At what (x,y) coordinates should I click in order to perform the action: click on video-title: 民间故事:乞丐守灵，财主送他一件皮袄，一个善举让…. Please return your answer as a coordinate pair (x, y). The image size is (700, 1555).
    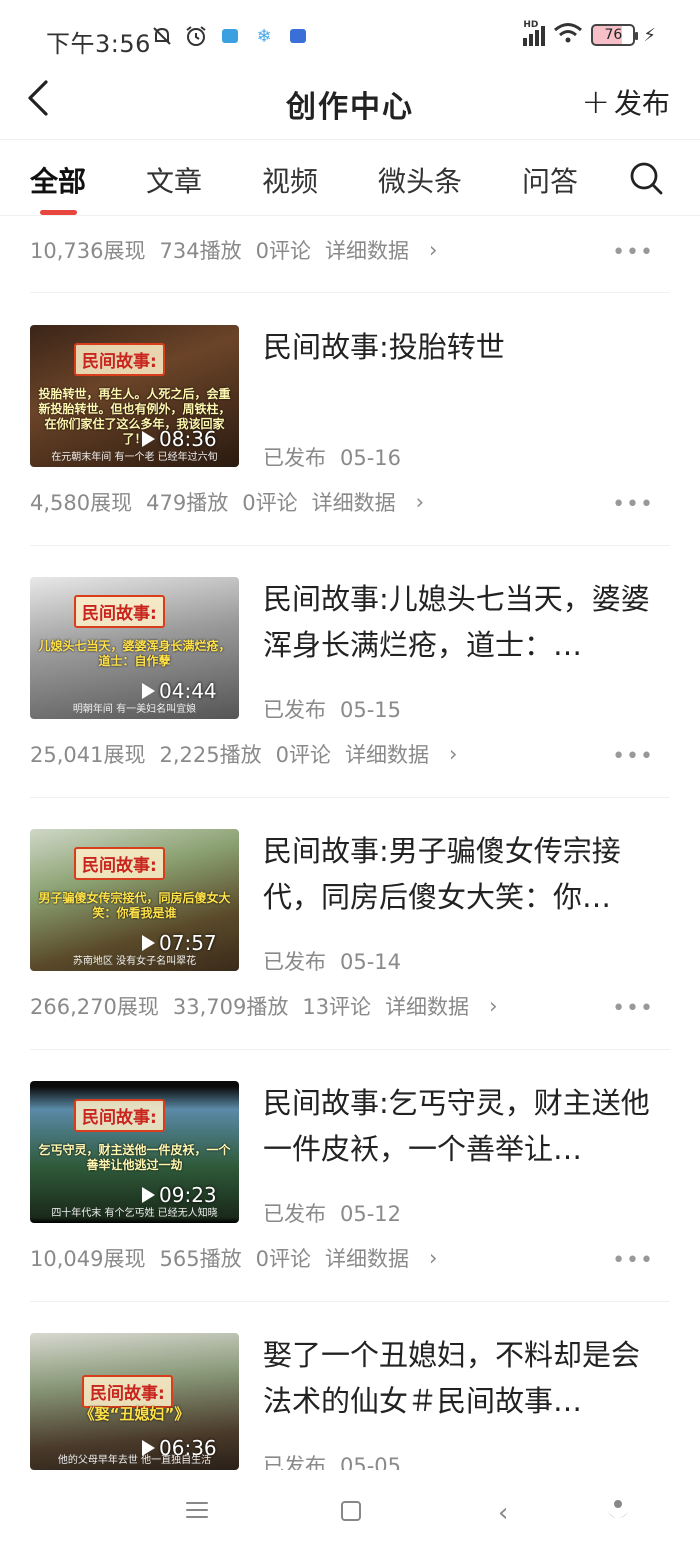
    Looking at the image, I should click on (460, 1126).